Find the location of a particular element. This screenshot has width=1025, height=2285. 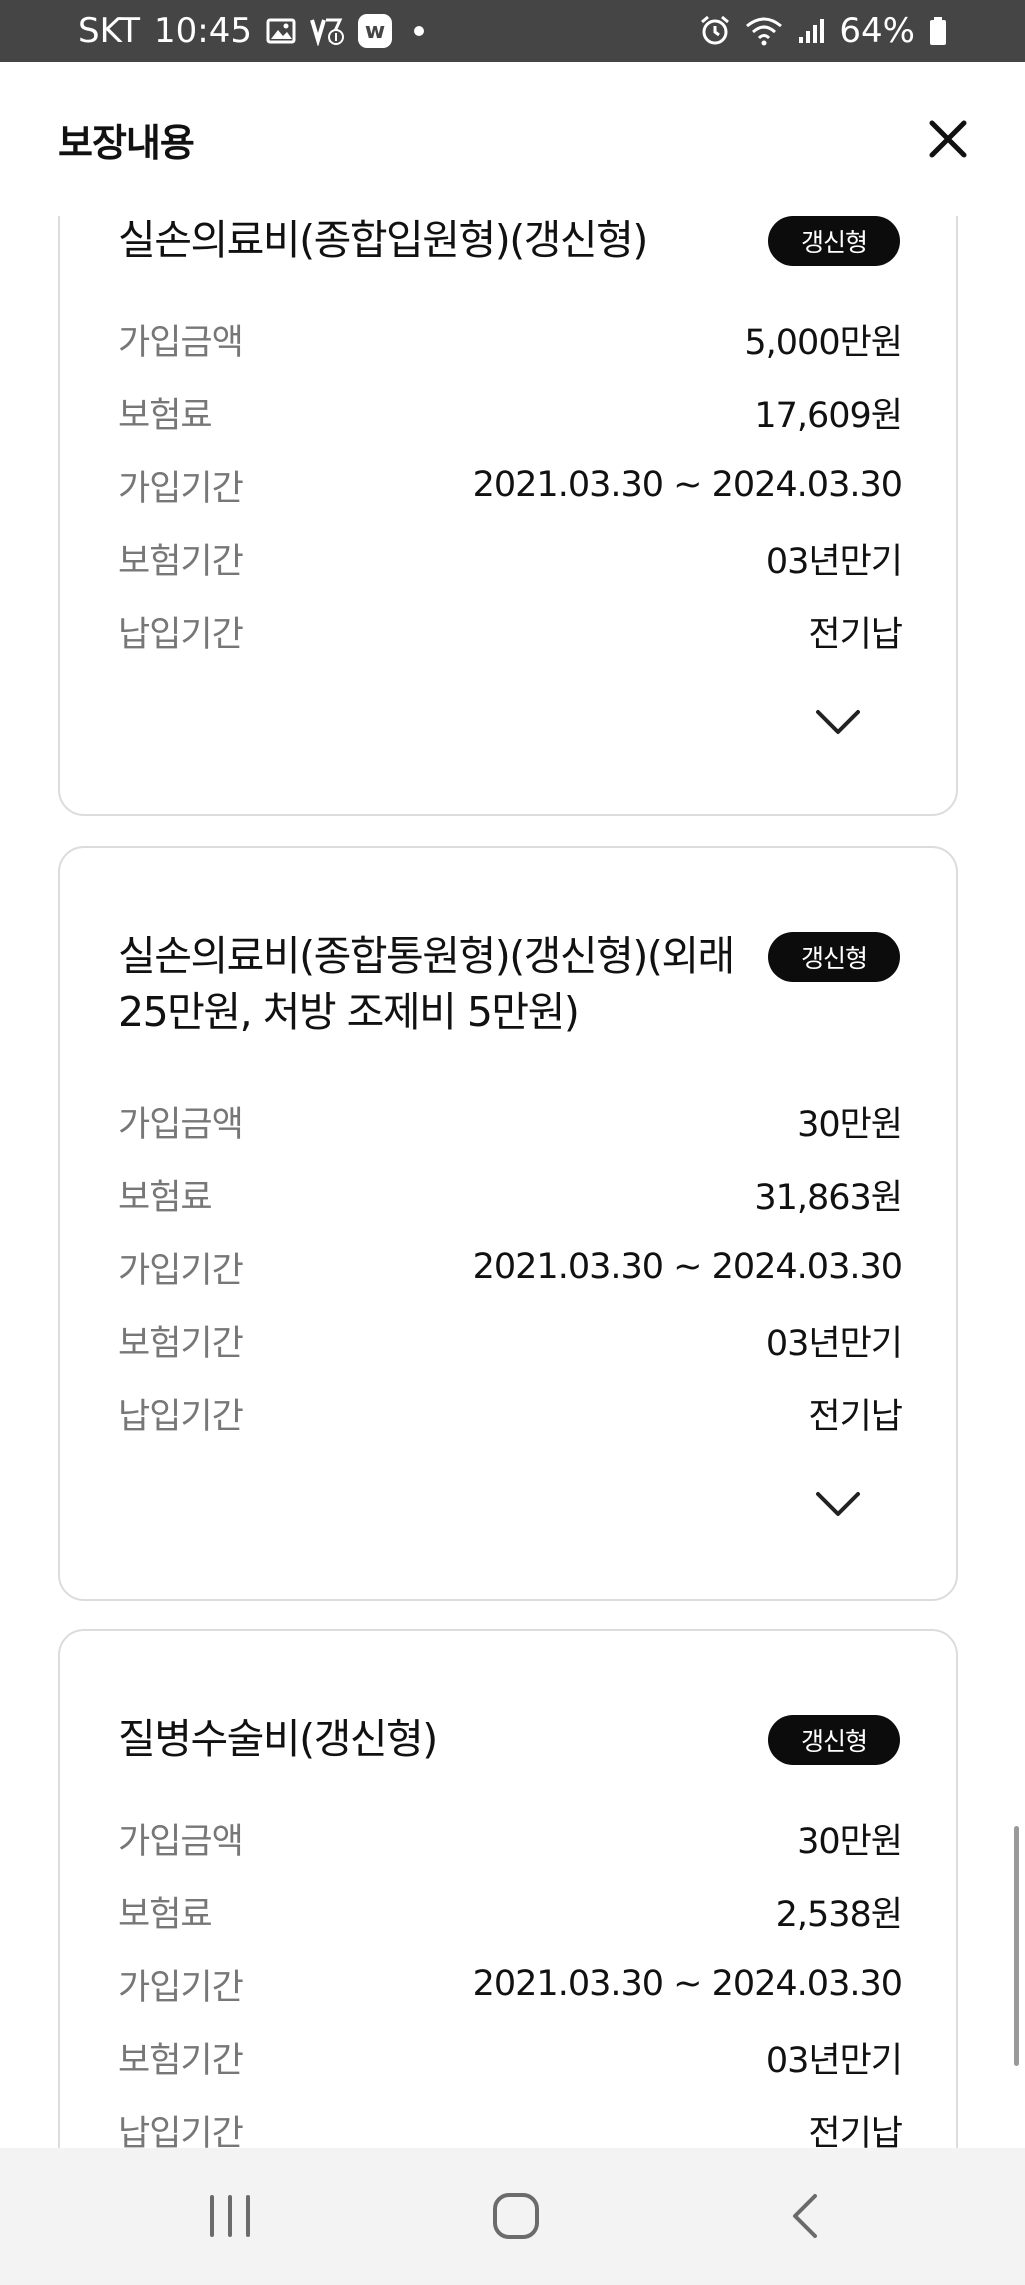

home-icon is located at coordinates (516, 2216).